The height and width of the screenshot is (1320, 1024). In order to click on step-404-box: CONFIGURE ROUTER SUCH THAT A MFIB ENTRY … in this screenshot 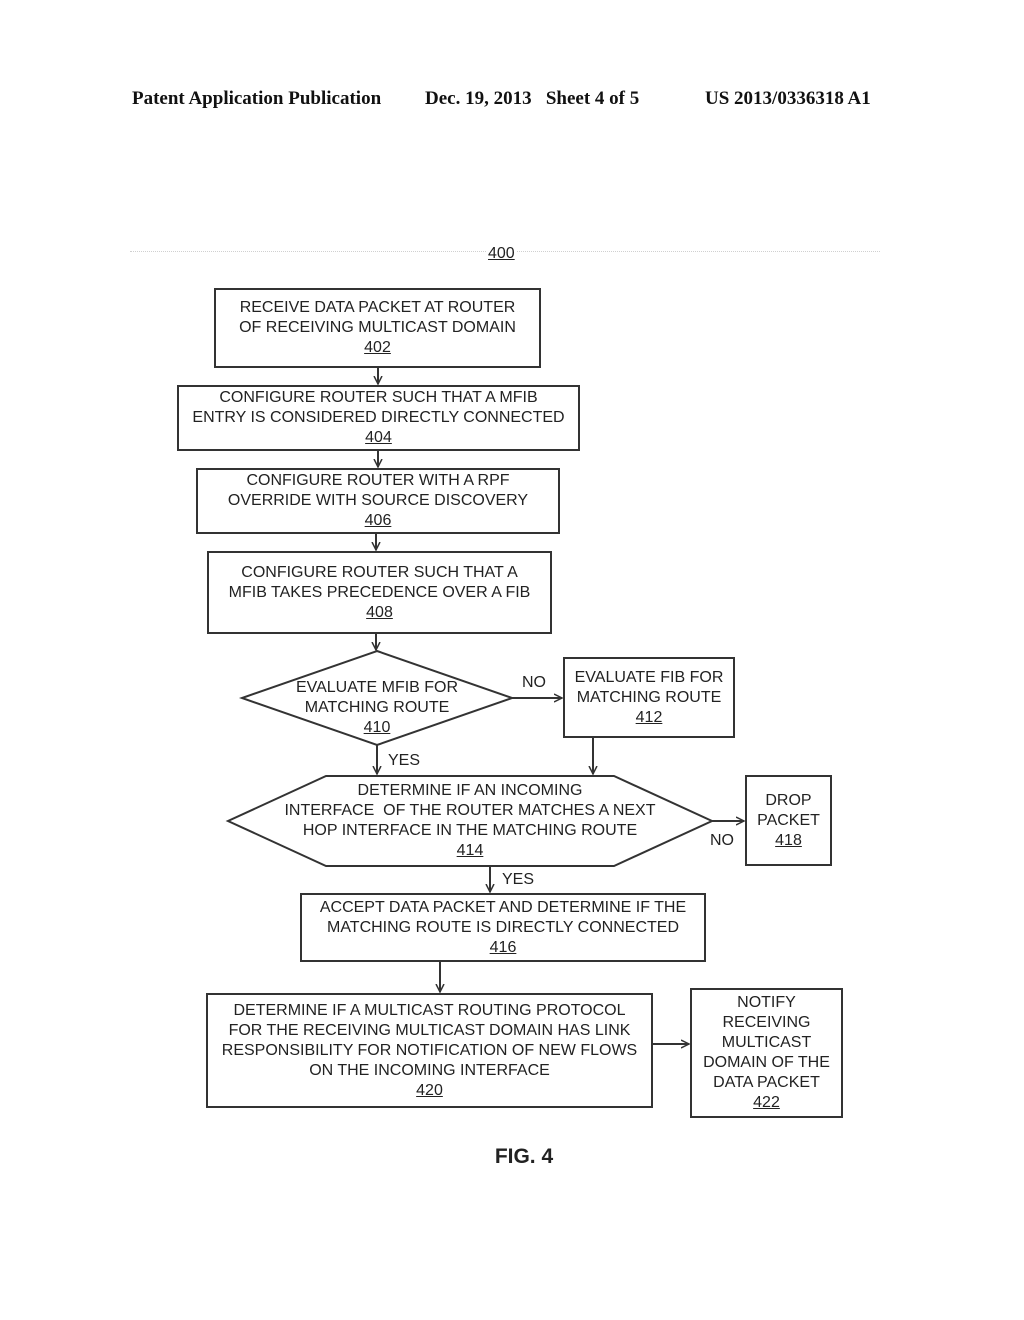, I will do `click(378, 418)`.